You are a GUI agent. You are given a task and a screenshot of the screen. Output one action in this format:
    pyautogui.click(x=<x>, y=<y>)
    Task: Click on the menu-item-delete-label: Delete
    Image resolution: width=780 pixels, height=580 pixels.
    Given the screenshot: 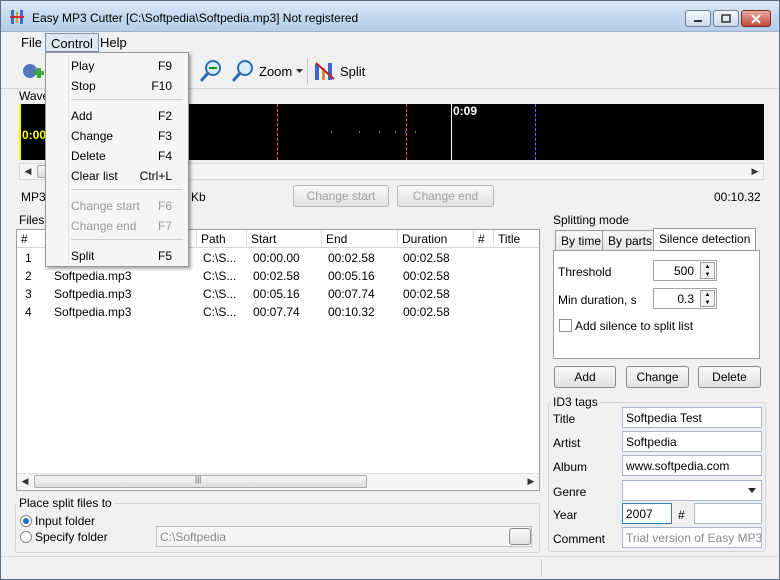 What is the action you would take?
    pyautogui.click(x=88, y=156)
    